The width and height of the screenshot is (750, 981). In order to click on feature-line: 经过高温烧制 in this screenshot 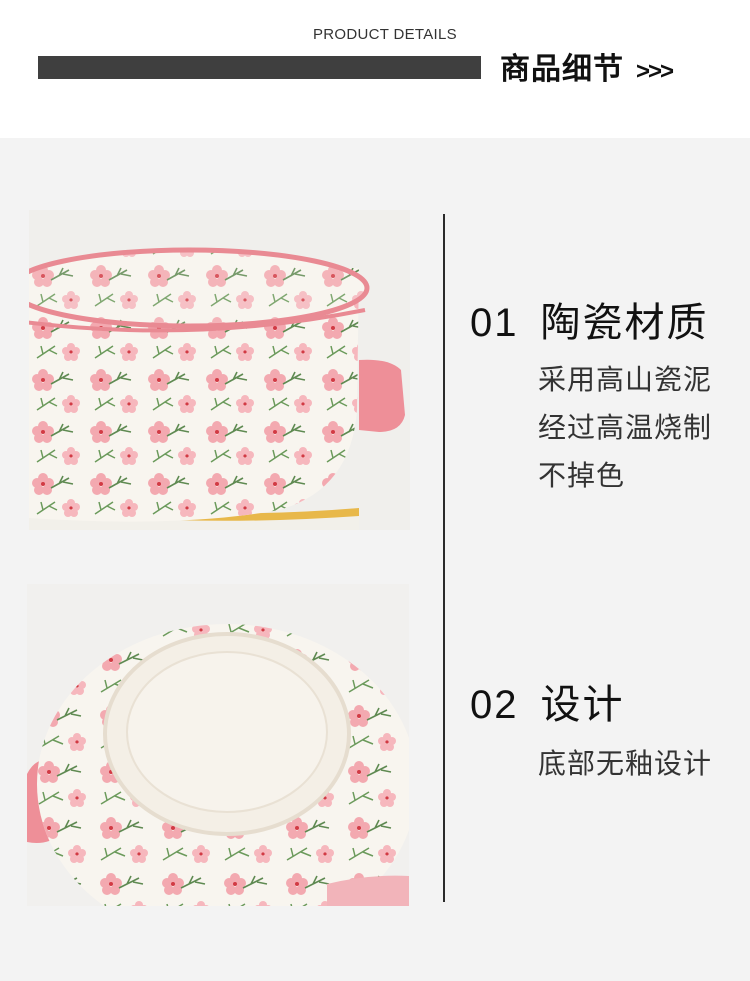, I will do `click(625, 427)`.